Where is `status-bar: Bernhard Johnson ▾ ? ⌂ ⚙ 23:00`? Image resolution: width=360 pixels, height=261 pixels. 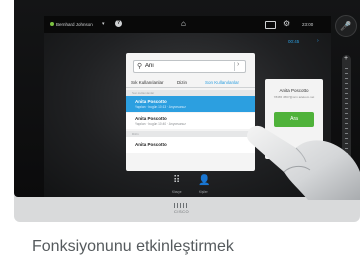
status-bar: Bernhard Johnson ▾ ? ⌂ ⚙ 23:00 is located at coordinates (187, 24).